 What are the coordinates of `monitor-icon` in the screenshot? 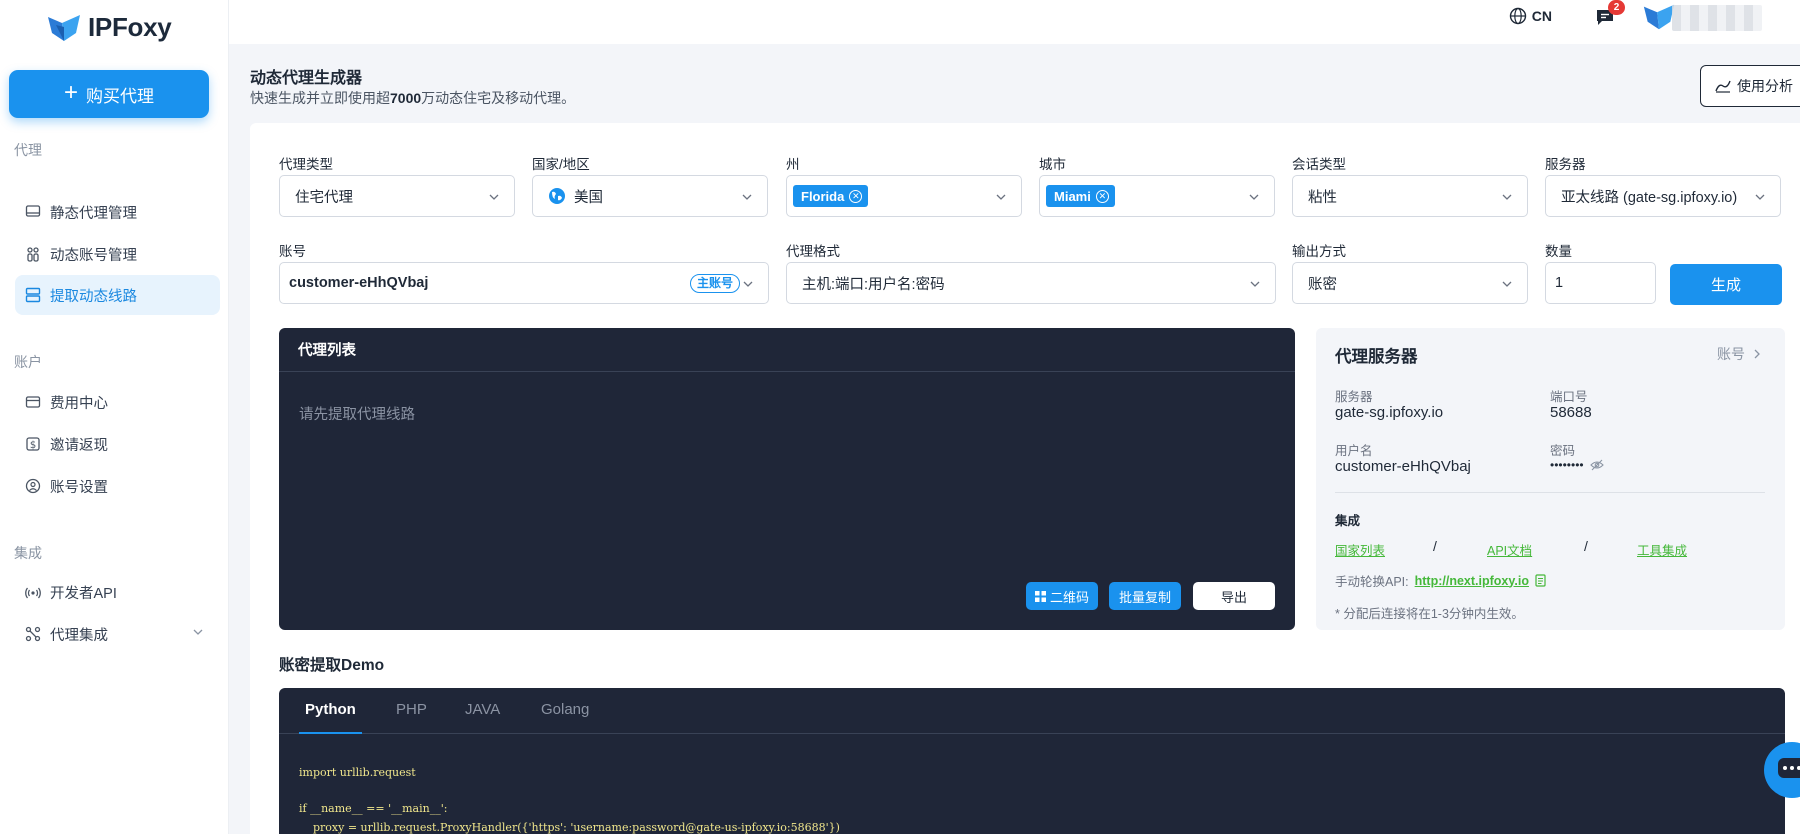 It's located at (33, 211).